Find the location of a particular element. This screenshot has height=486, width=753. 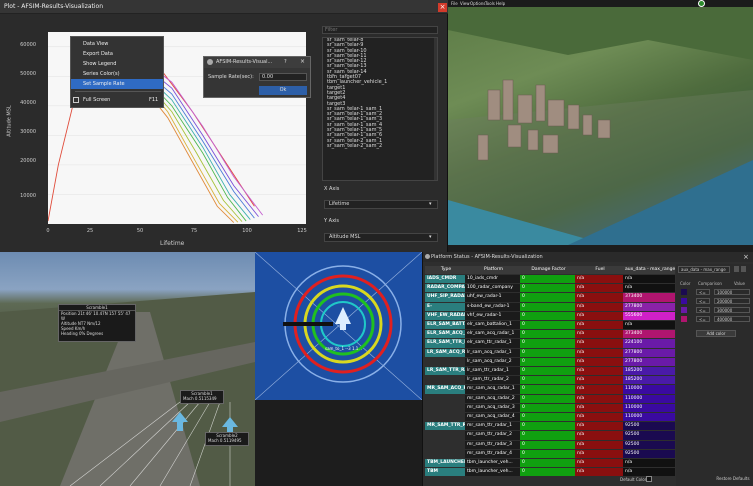

column-header: Fuel is located at coordinates (599, 270).